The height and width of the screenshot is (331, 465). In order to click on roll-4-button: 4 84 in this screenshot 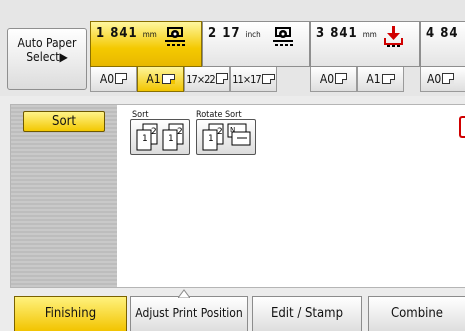, I will do `click(442, 44)`.